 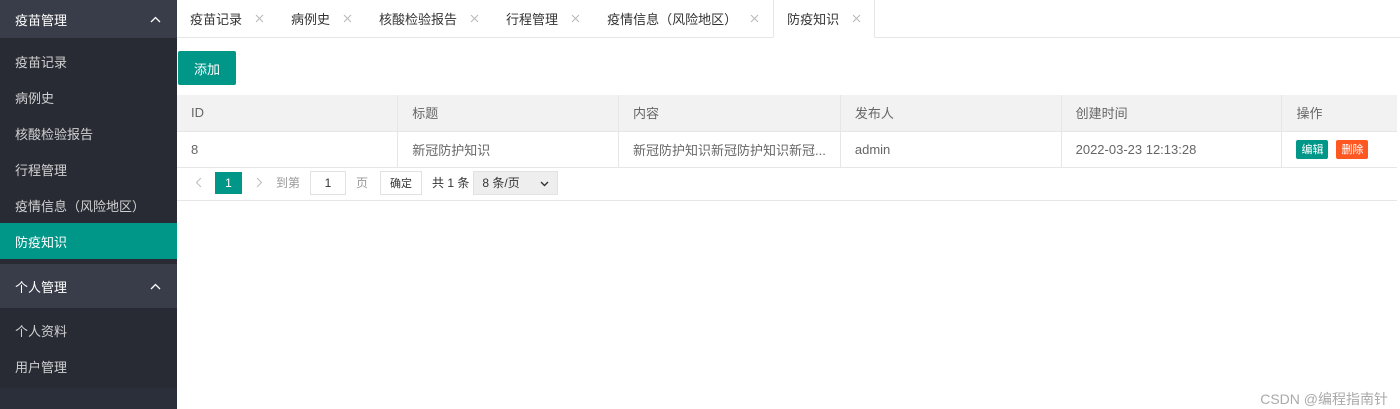 I want to click on chevron-left-icon, so click(x=198, y=183).